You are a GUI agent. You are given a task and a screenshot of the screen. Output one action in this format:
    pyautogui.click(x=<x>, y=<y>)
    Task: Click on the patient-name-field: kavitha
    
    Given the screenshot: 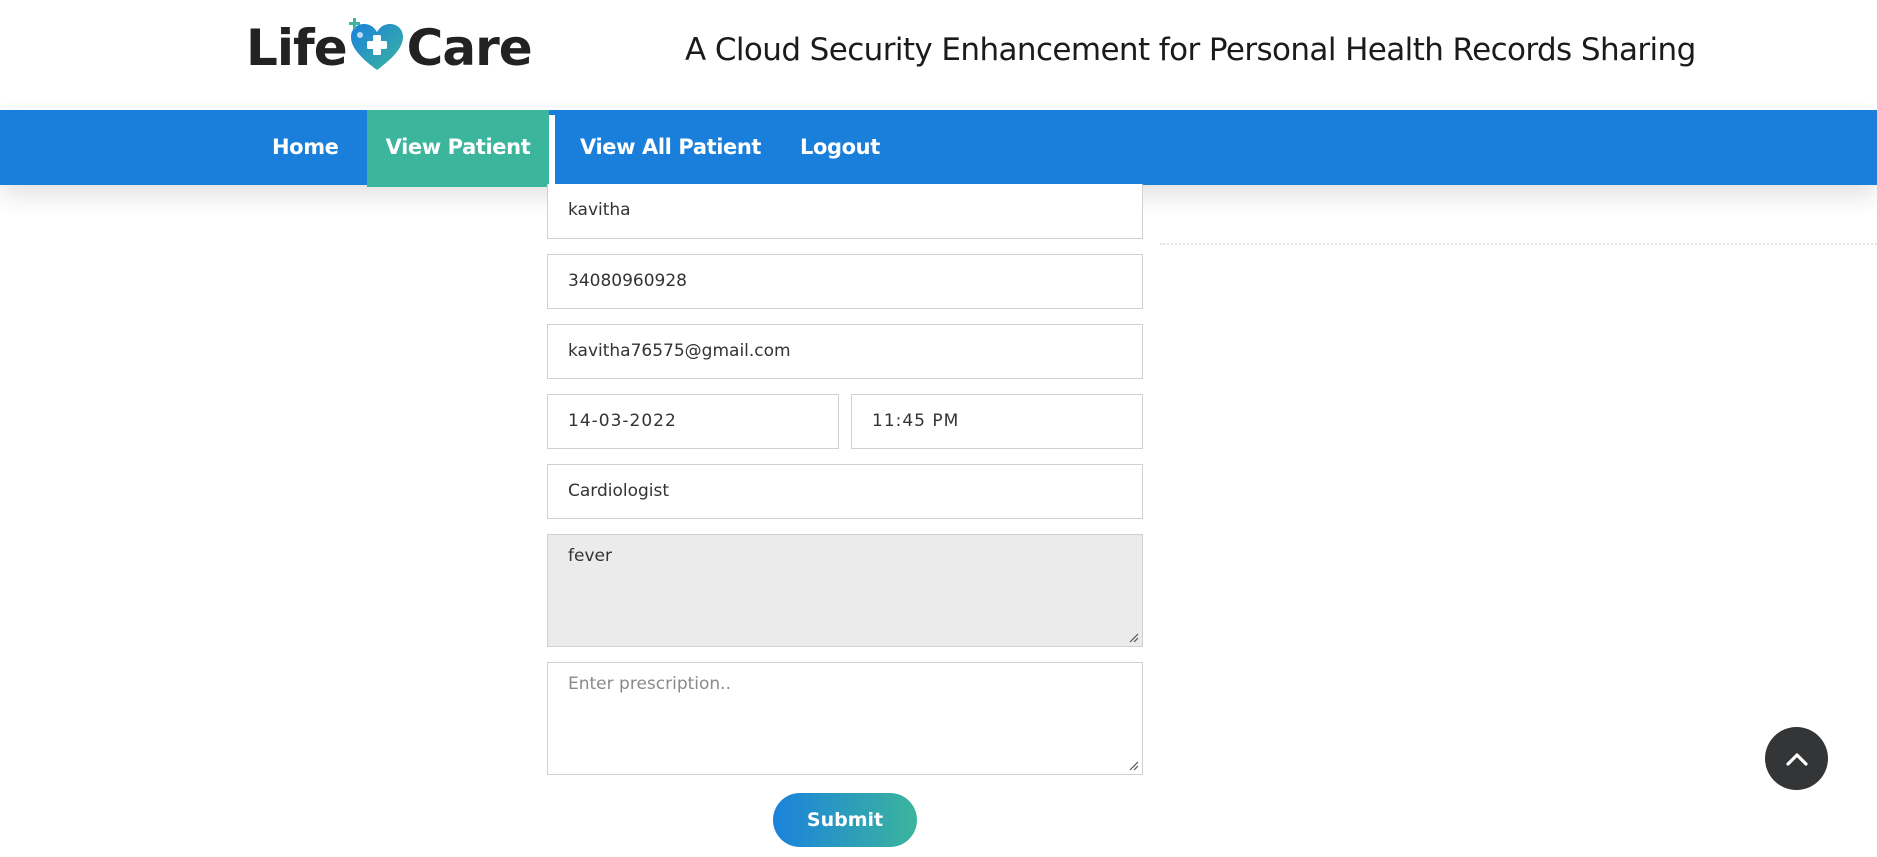 What is the action you would take?
    pyautogui.click(x=845, y=211)
    